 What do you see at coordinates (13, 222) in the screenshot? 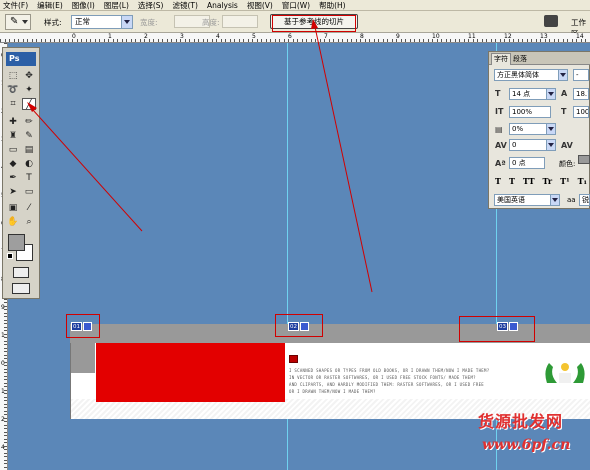
I see `hand-tool-icon: ✋` at bounding box center [13, 222].